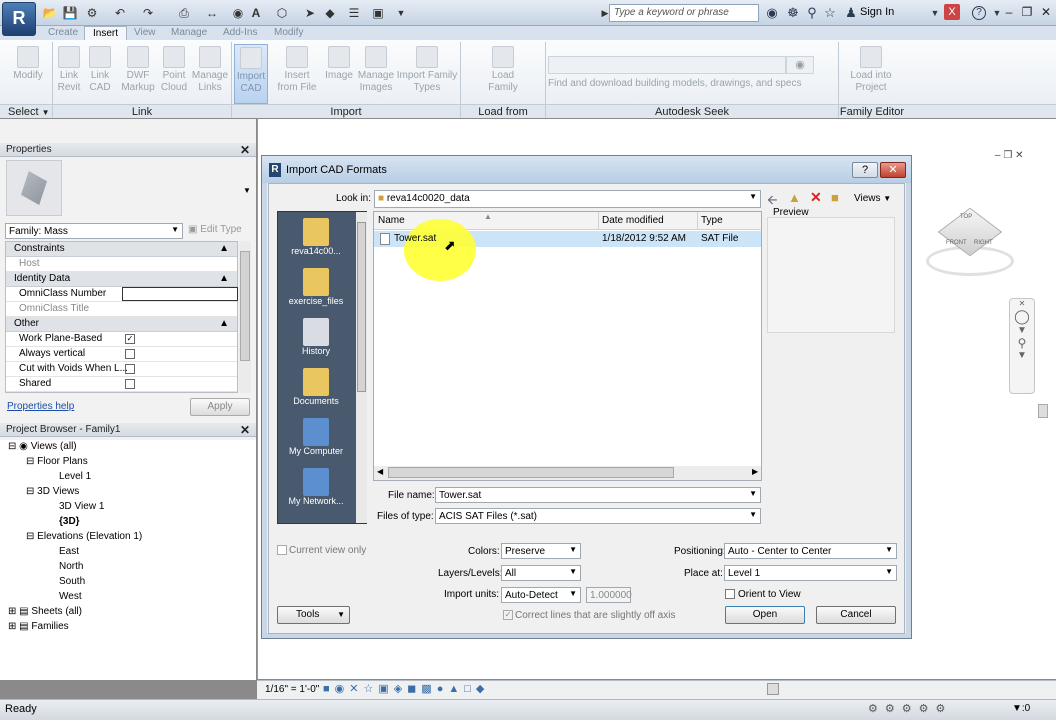 This screenshot has width=1056, height=720. What do you see at coordinates (401, 13) in the screenshot?
I see `qat-dropdown-icon: ▼` at bounding box center [401, 13].